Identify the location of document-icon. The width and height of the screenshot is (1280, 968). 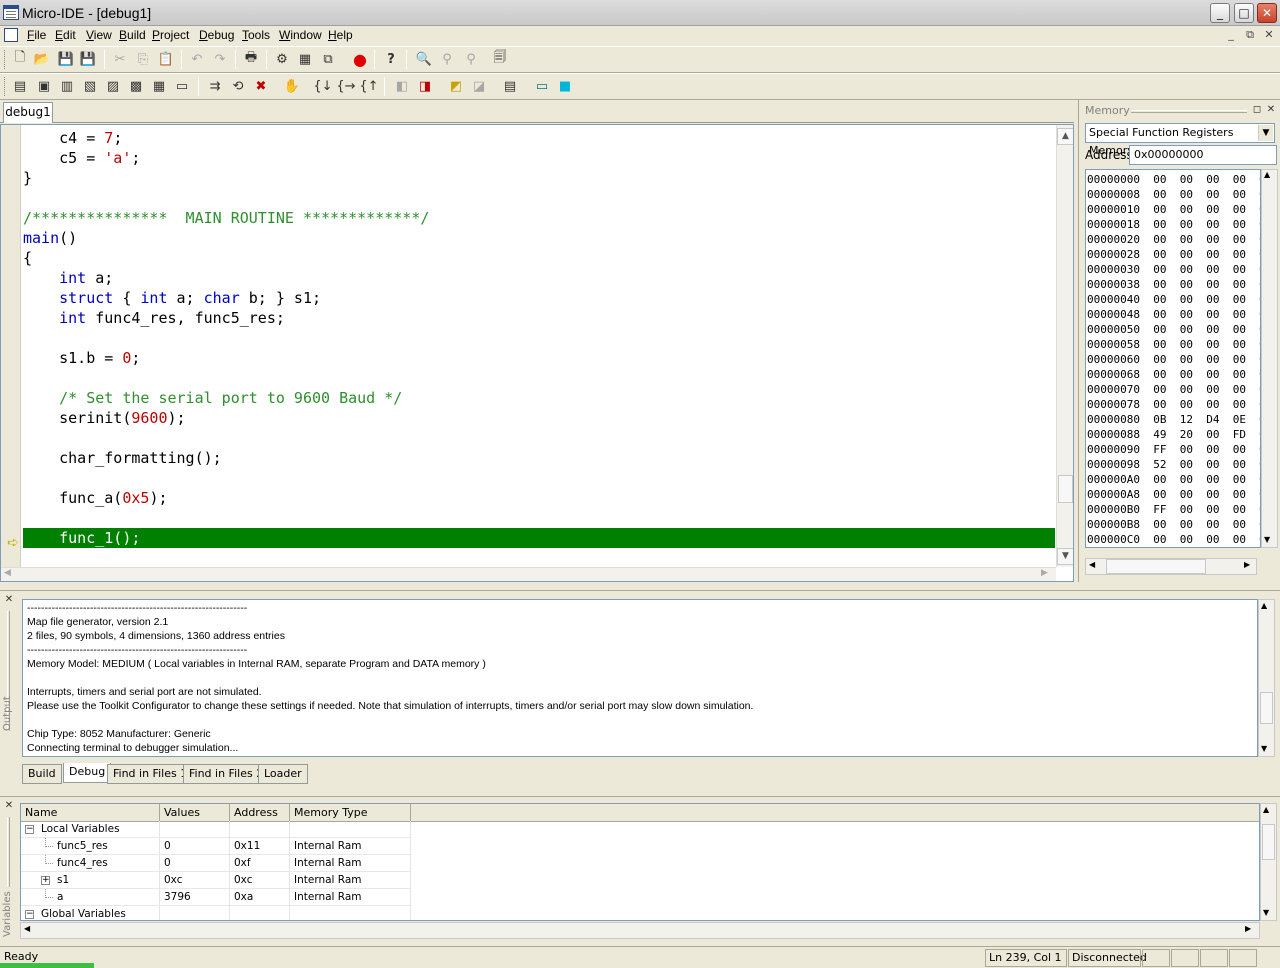
(11, 35).